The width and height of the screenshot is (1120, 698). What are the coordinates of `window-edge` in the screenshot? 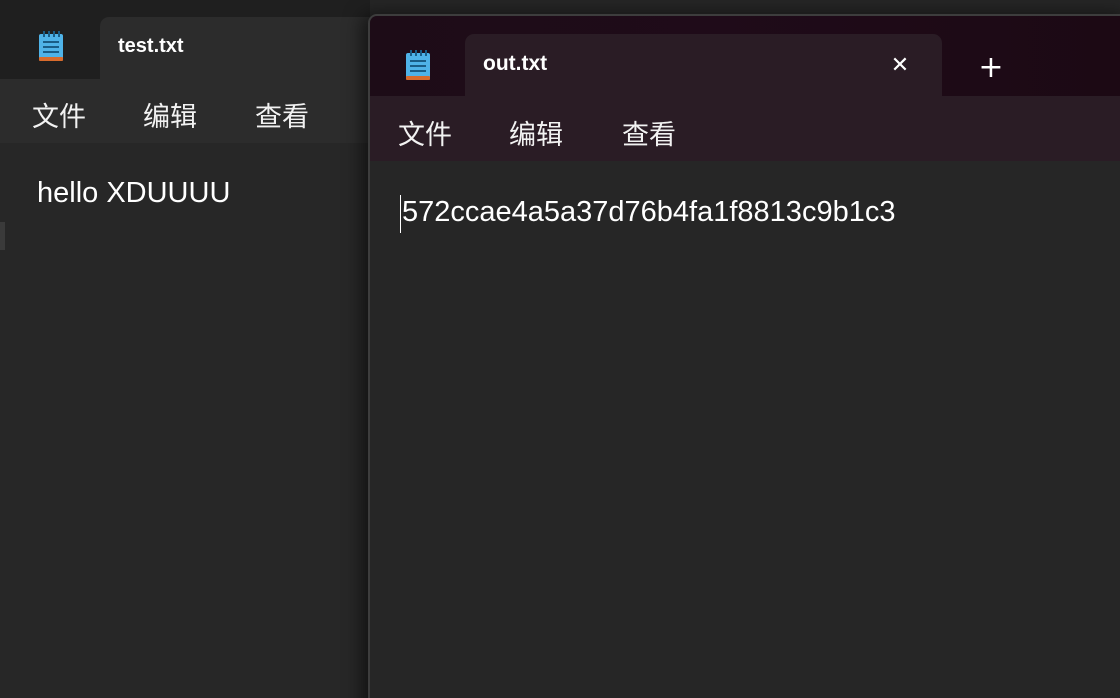 It's located at (2, 236).